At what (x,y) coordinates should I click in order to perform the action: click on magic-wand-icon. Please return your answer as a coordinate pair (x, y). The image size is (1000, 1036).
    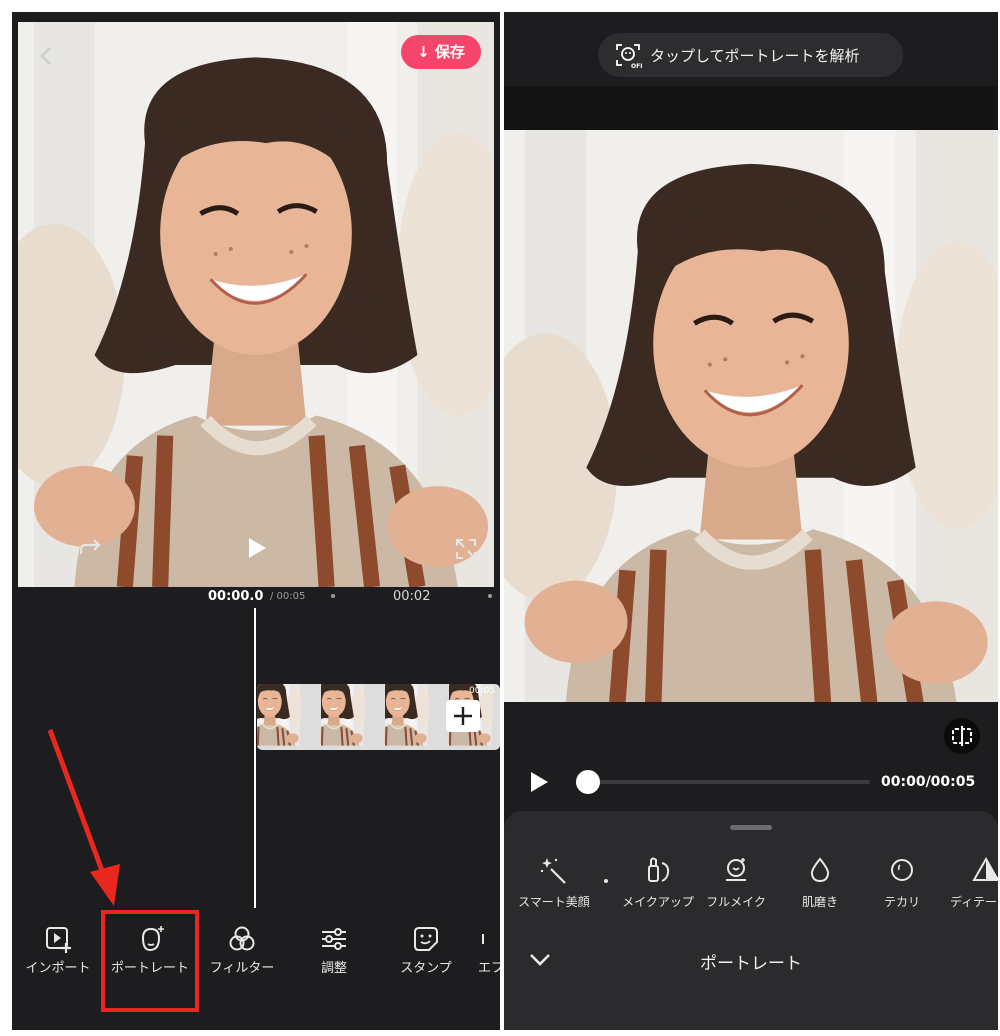
    Looking at the image, I should click on (553, 871).